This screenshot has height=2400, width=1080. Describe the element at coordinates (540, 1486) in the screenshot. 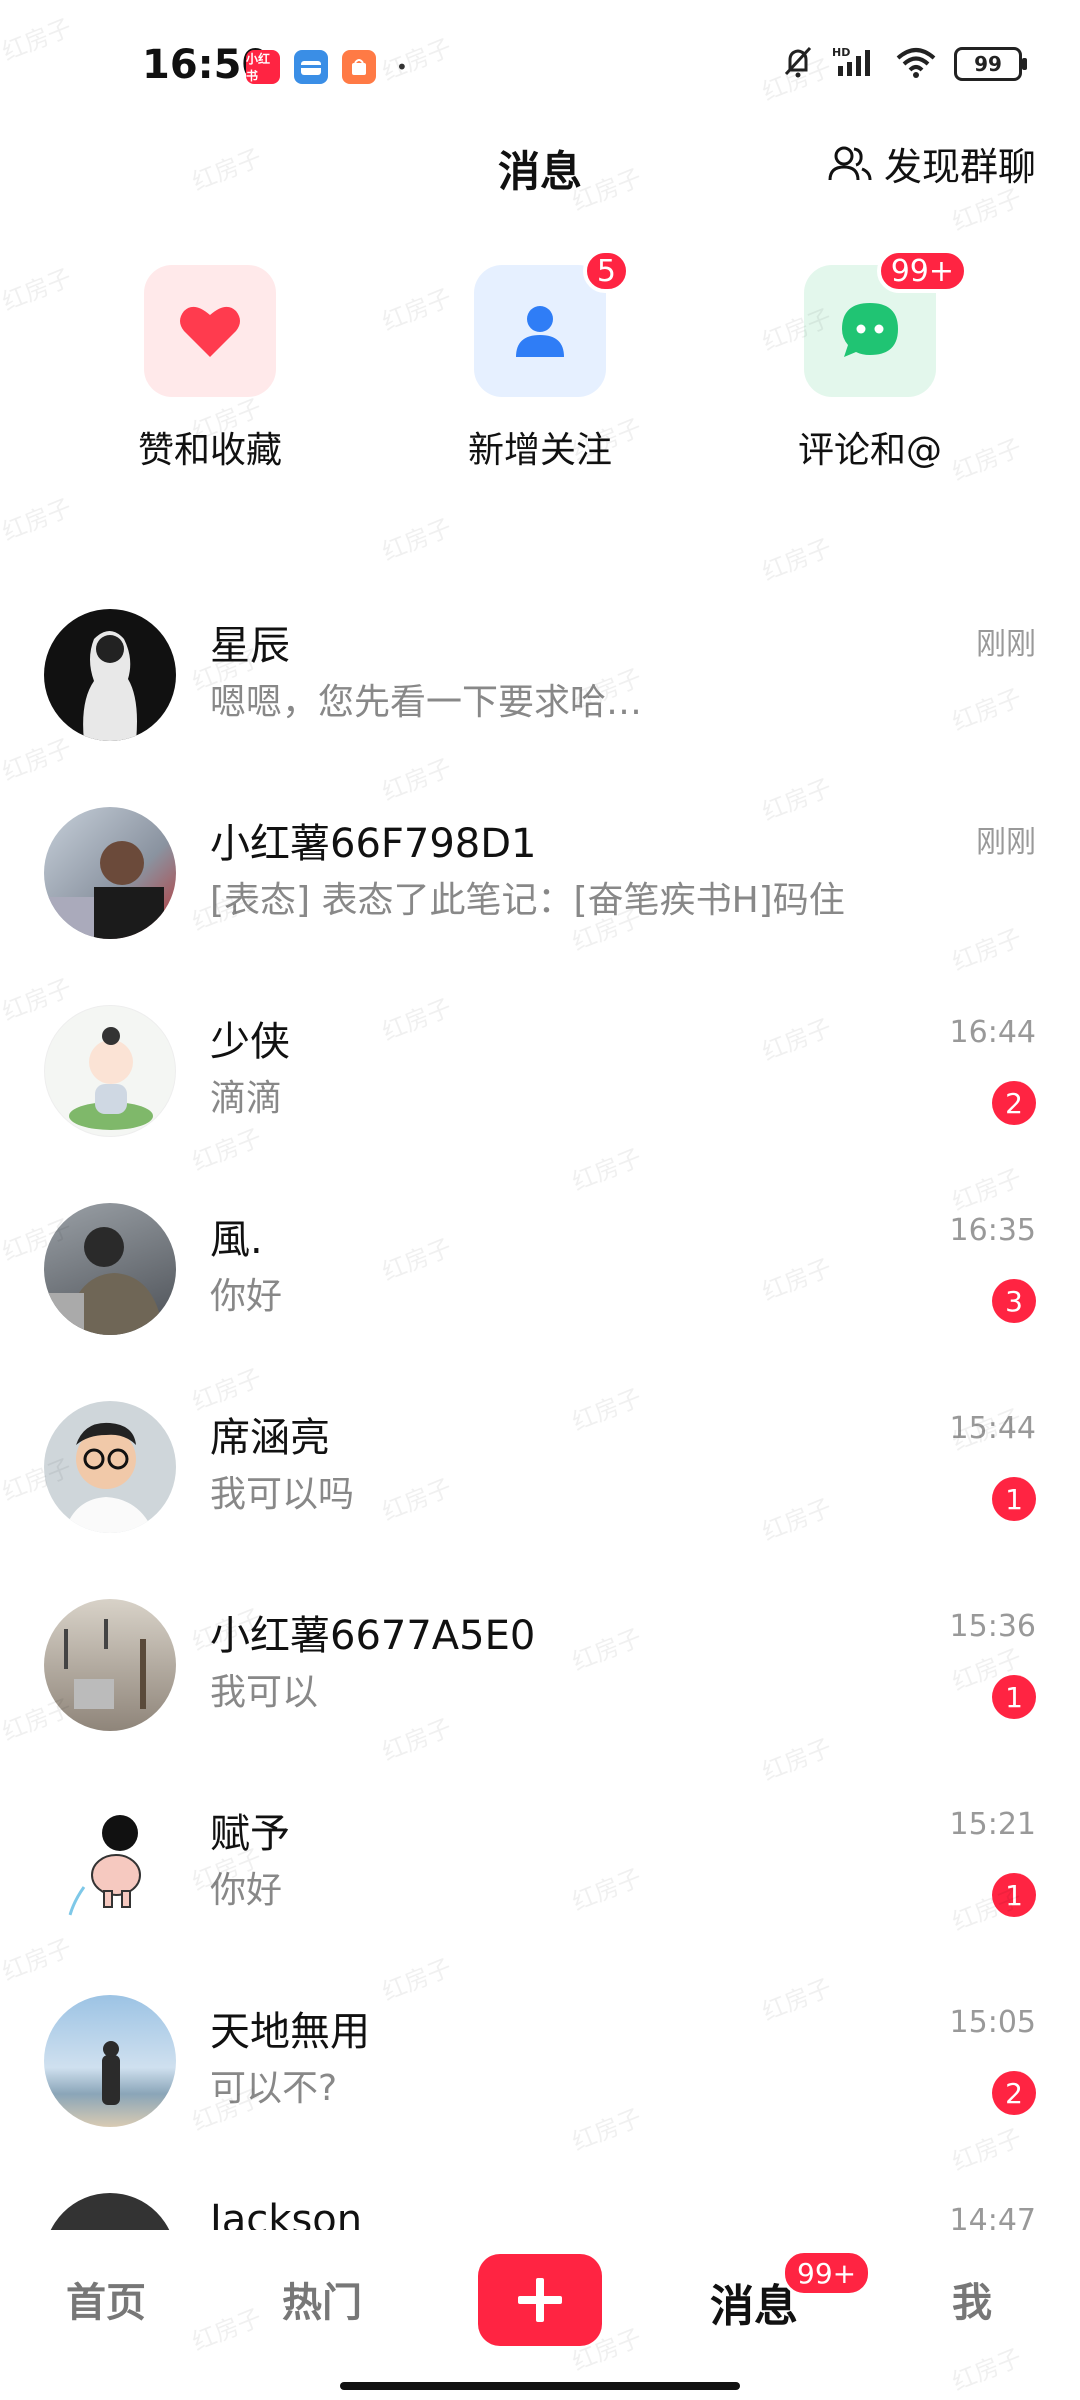

I see `conversation-row: 席涵亮 我可以吗 15:44 1` at that location.